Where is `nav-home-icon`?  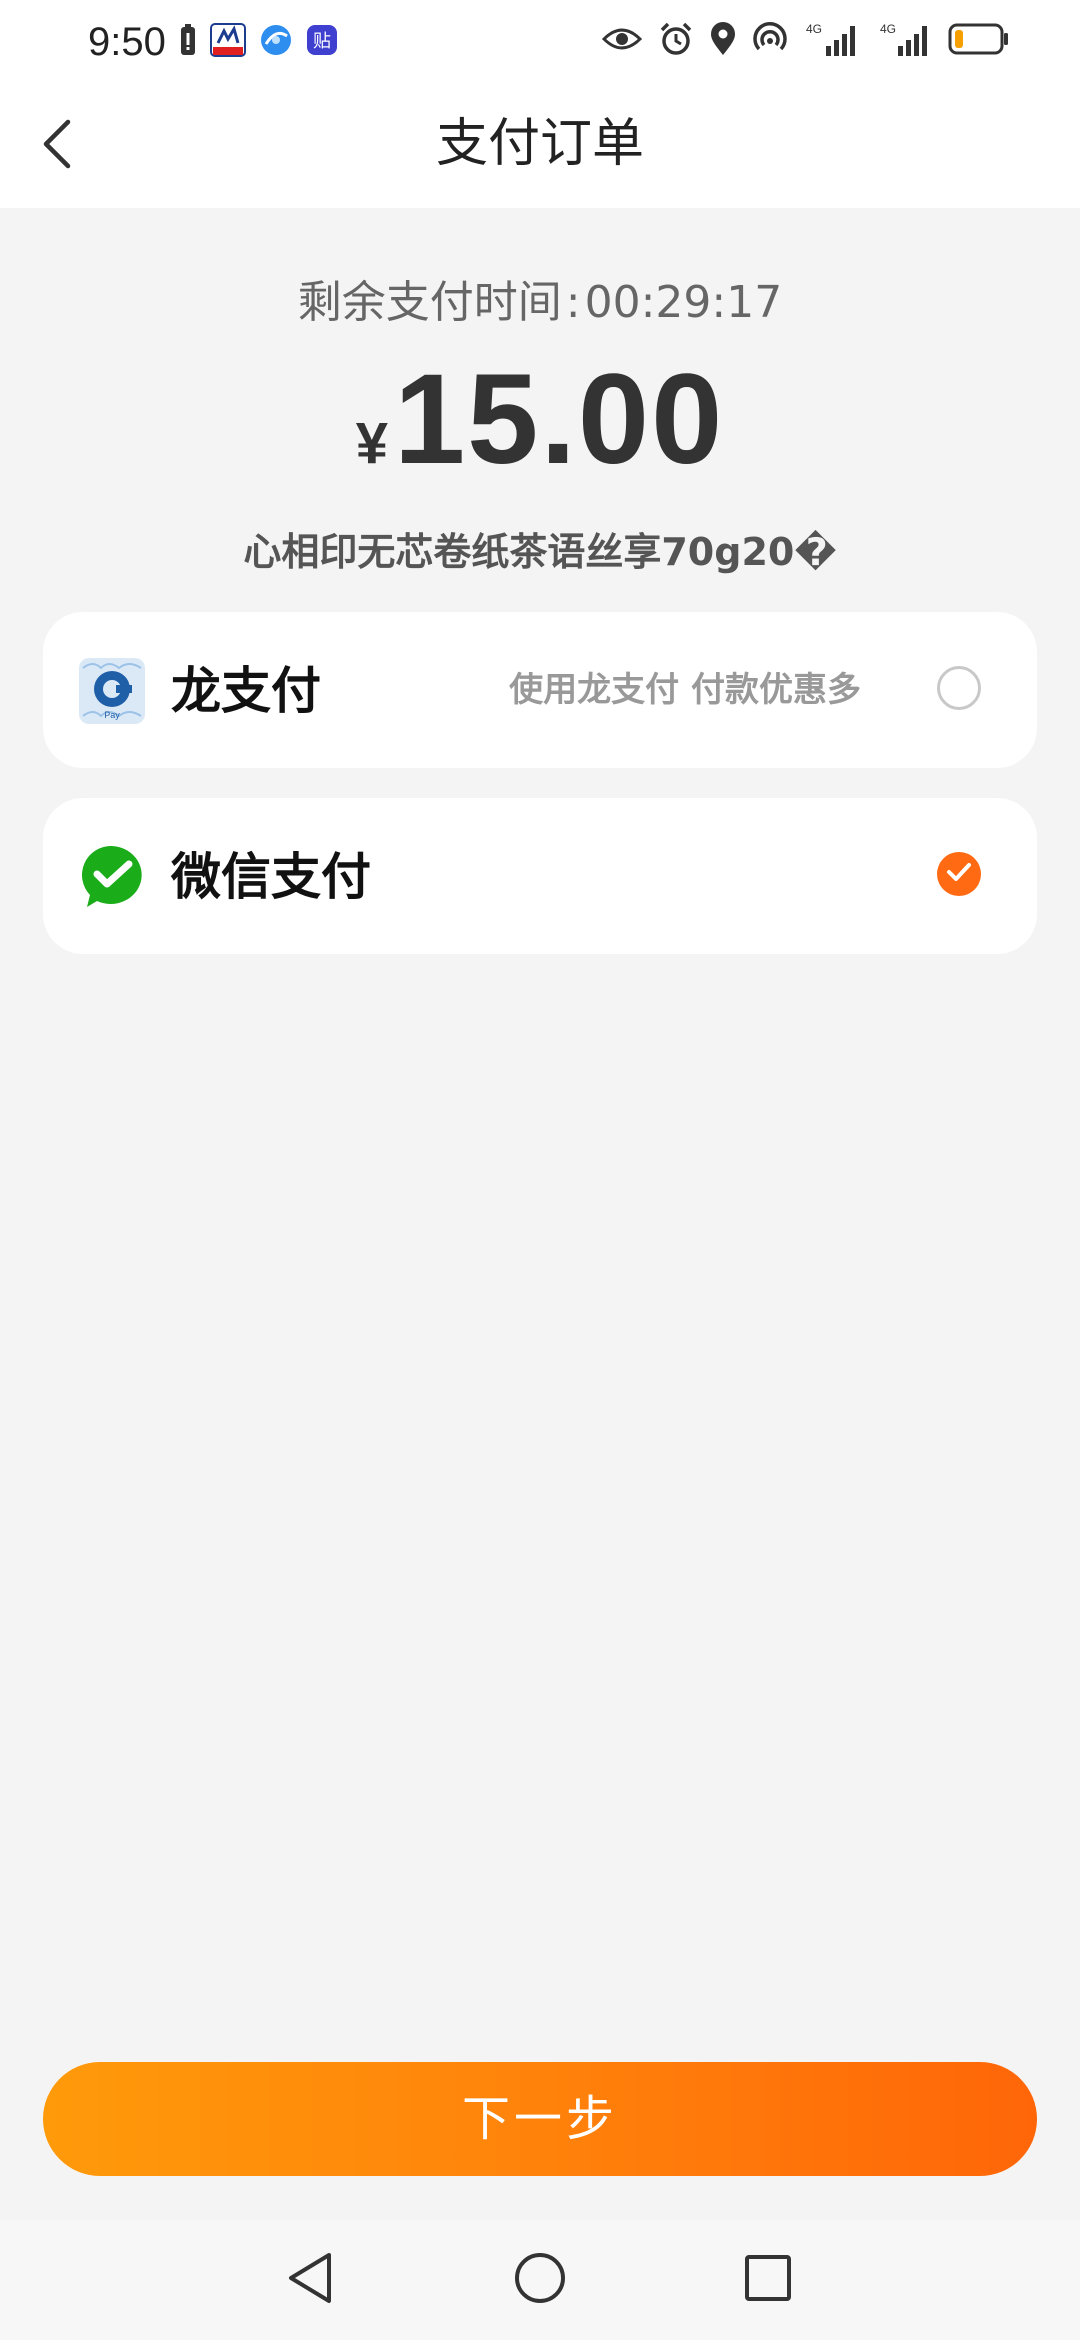 nav-home-icon is located at coordinates (540, 2280).